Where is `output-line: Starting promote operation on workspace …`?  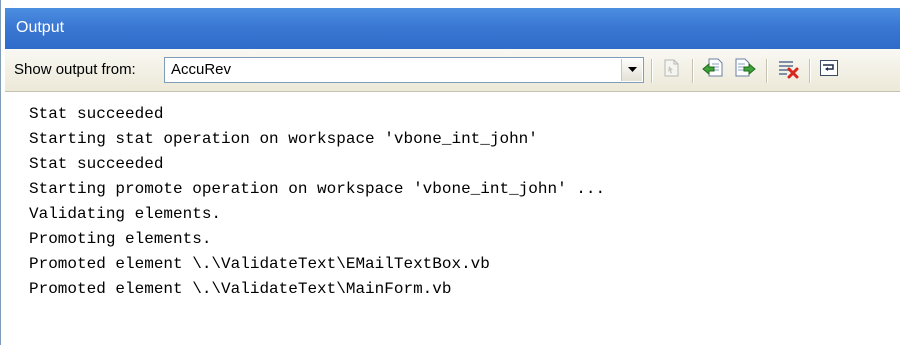 output-line: Starting promote operation on workspace … is located at coordinates (317, 189).